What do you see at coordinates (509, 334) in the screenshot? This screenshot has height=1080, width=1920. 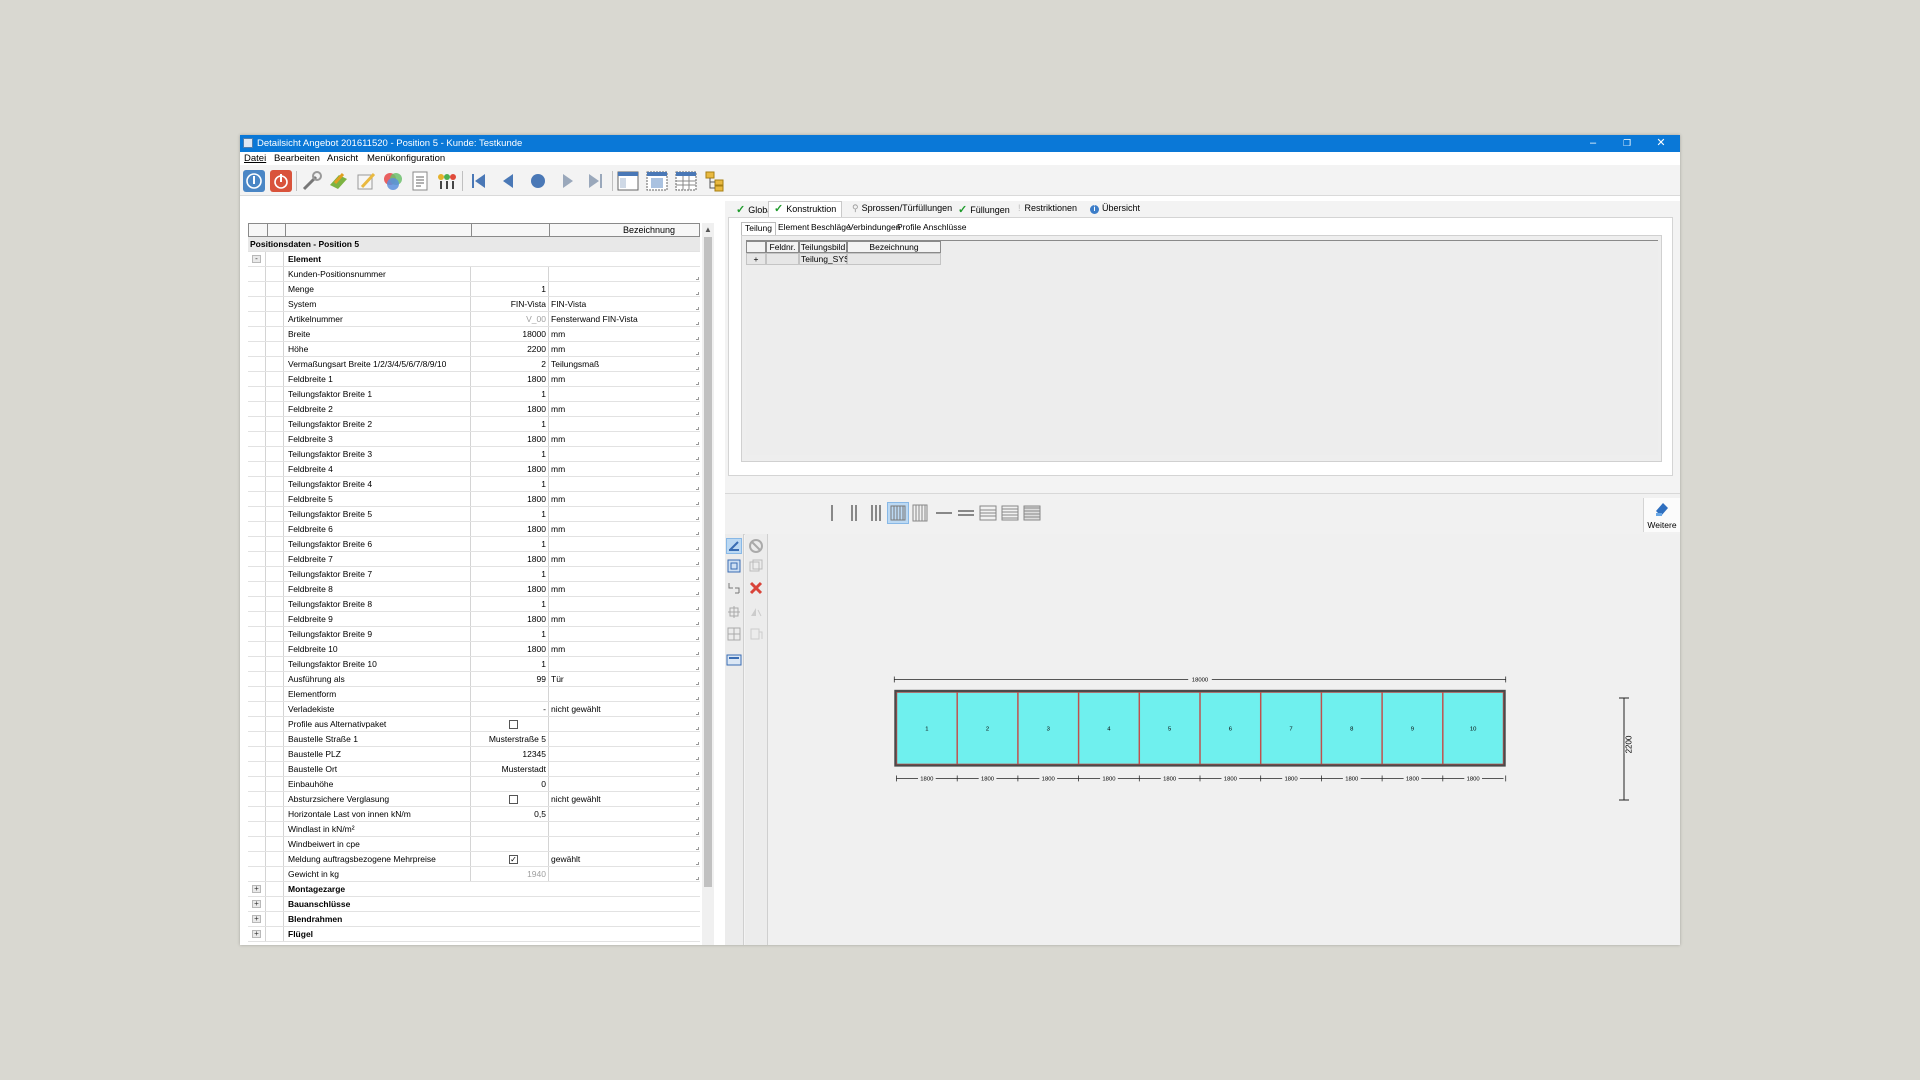 I see `property-value: 18000` at bounding box center [509, 334].